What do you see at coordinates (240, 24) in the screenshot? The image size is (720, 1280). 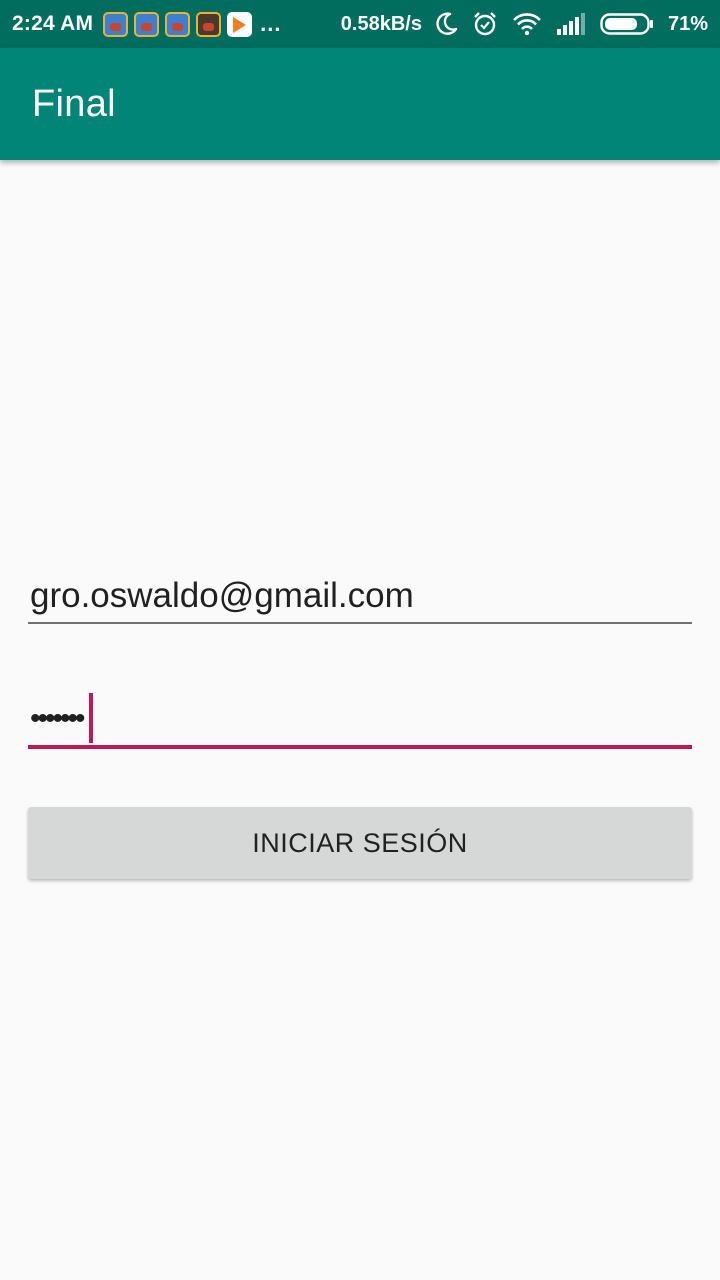 I see `google-play-icon` at bounding box center [240, 24].